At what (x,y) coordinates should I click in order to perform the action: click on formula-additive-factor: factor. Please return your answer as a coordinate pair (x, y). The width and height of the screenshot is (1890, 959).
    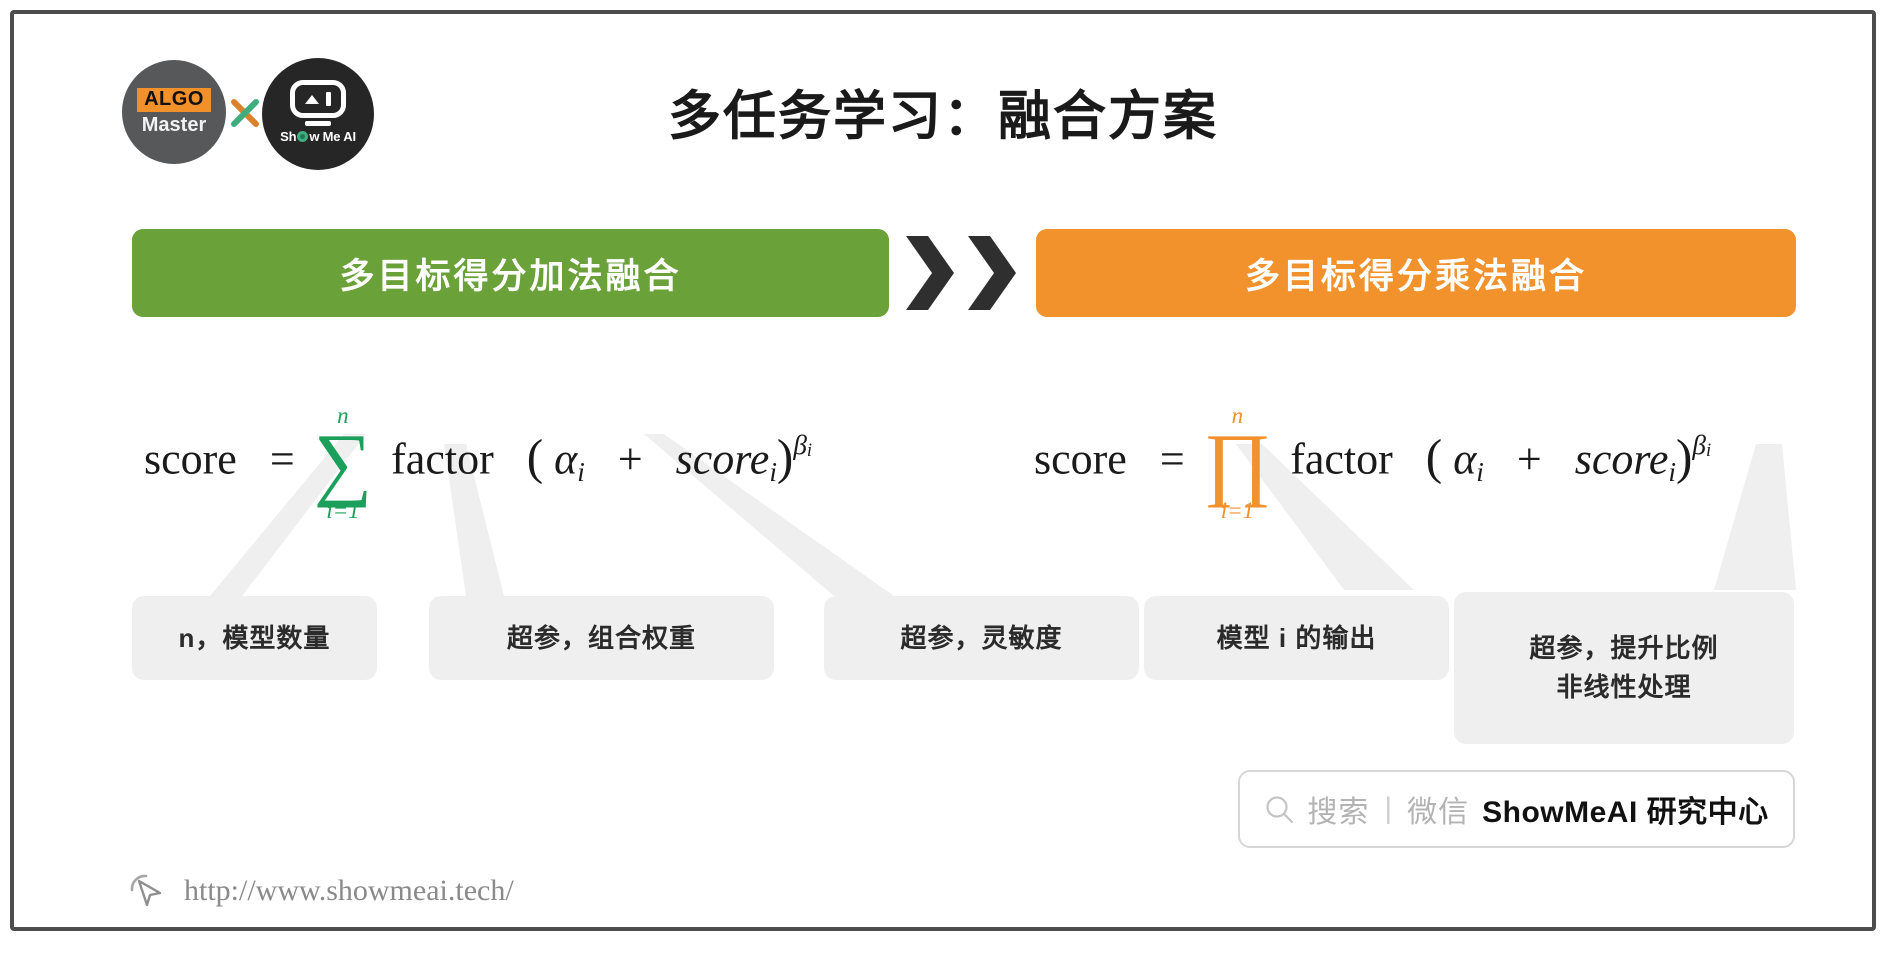
    Looking at the image, I should click on (442, 459).